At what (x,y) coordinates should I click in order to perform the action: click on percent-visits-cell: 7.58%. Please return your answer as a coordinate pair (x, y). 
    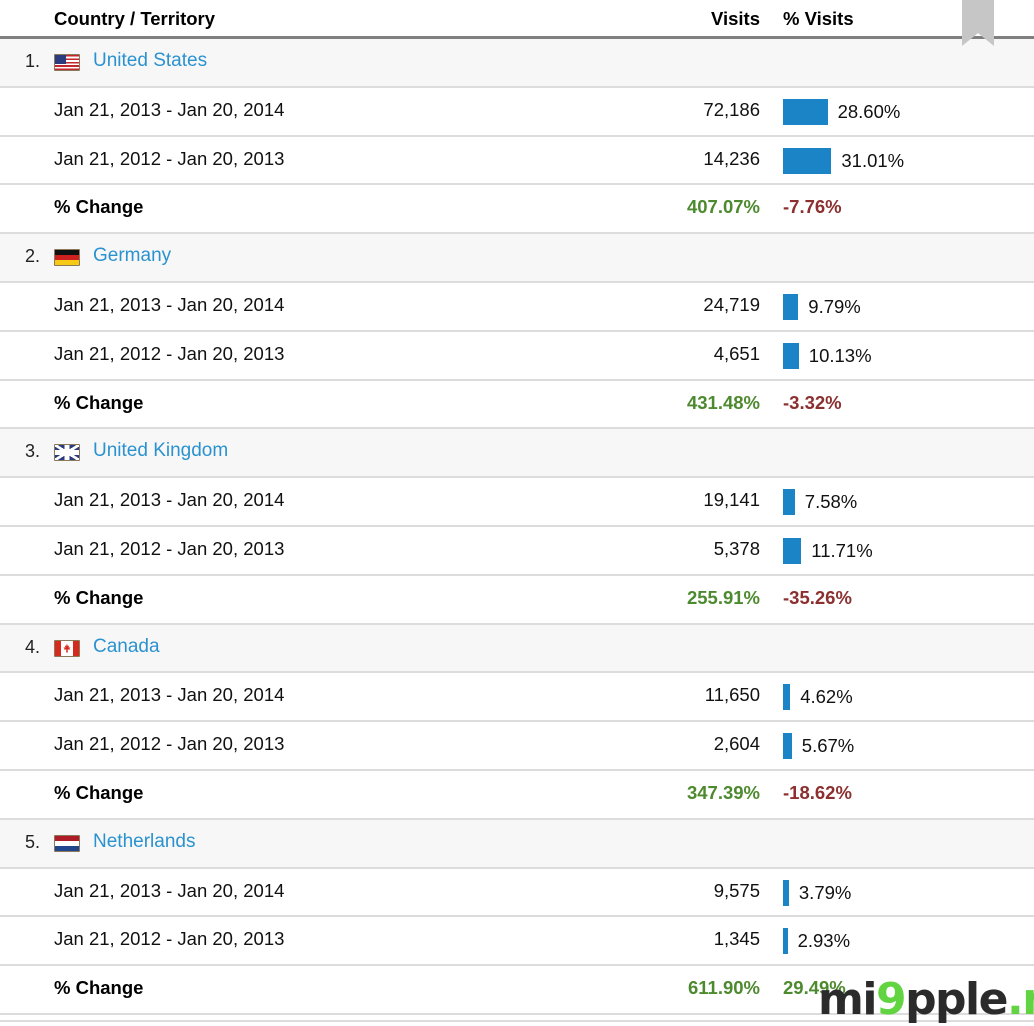
    Looking at the image, I should click on (820, 502).